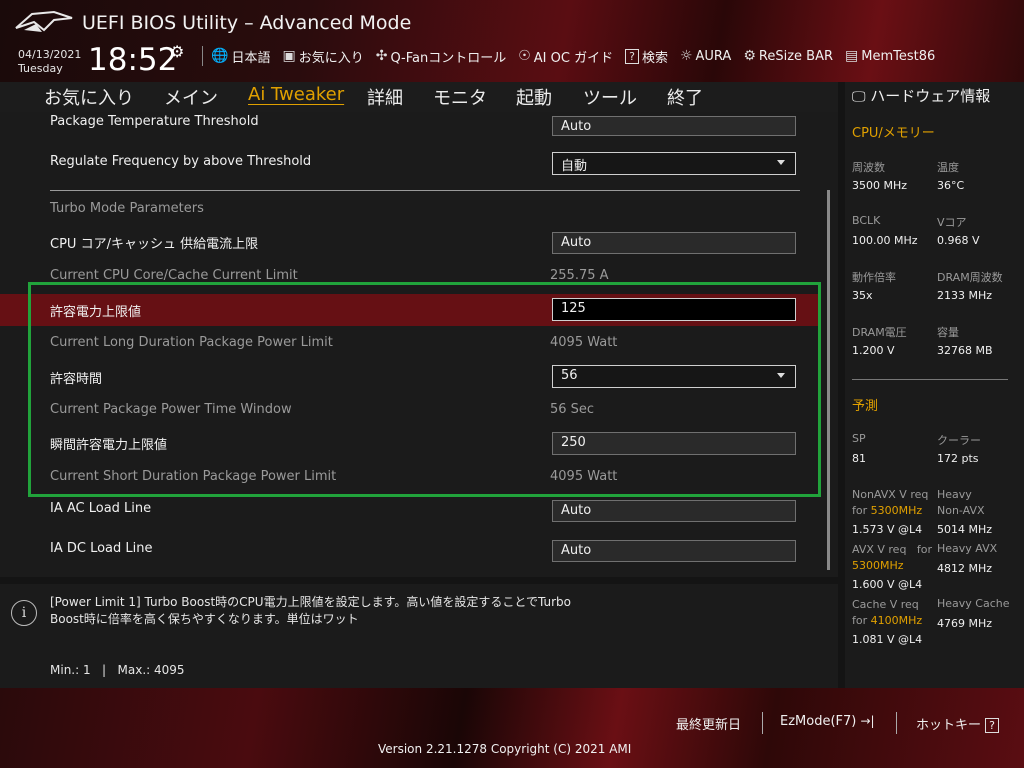 The height and width of the screenshot is (768, 1024). I want to click on ia-dc-load-line-label: IA DC Load Line, so click(101, 548).